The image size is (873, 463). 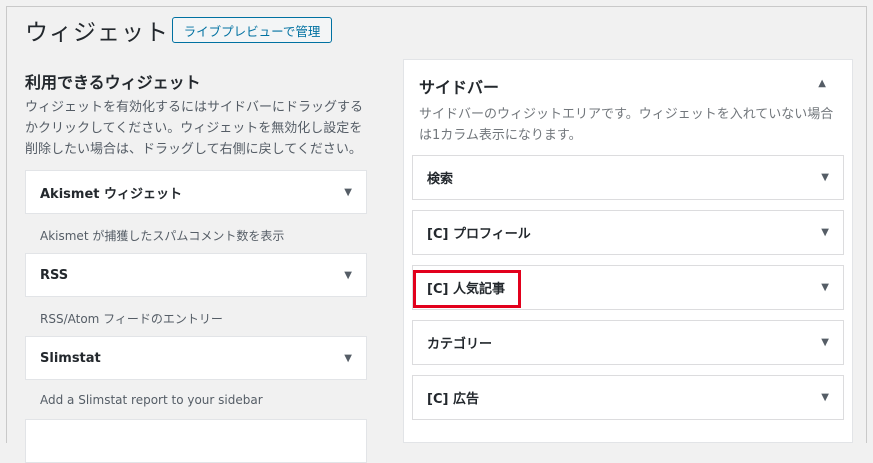 I want to click on widget-akismet: Akismet ウィジェット ▼, so click(x=196, y=192).